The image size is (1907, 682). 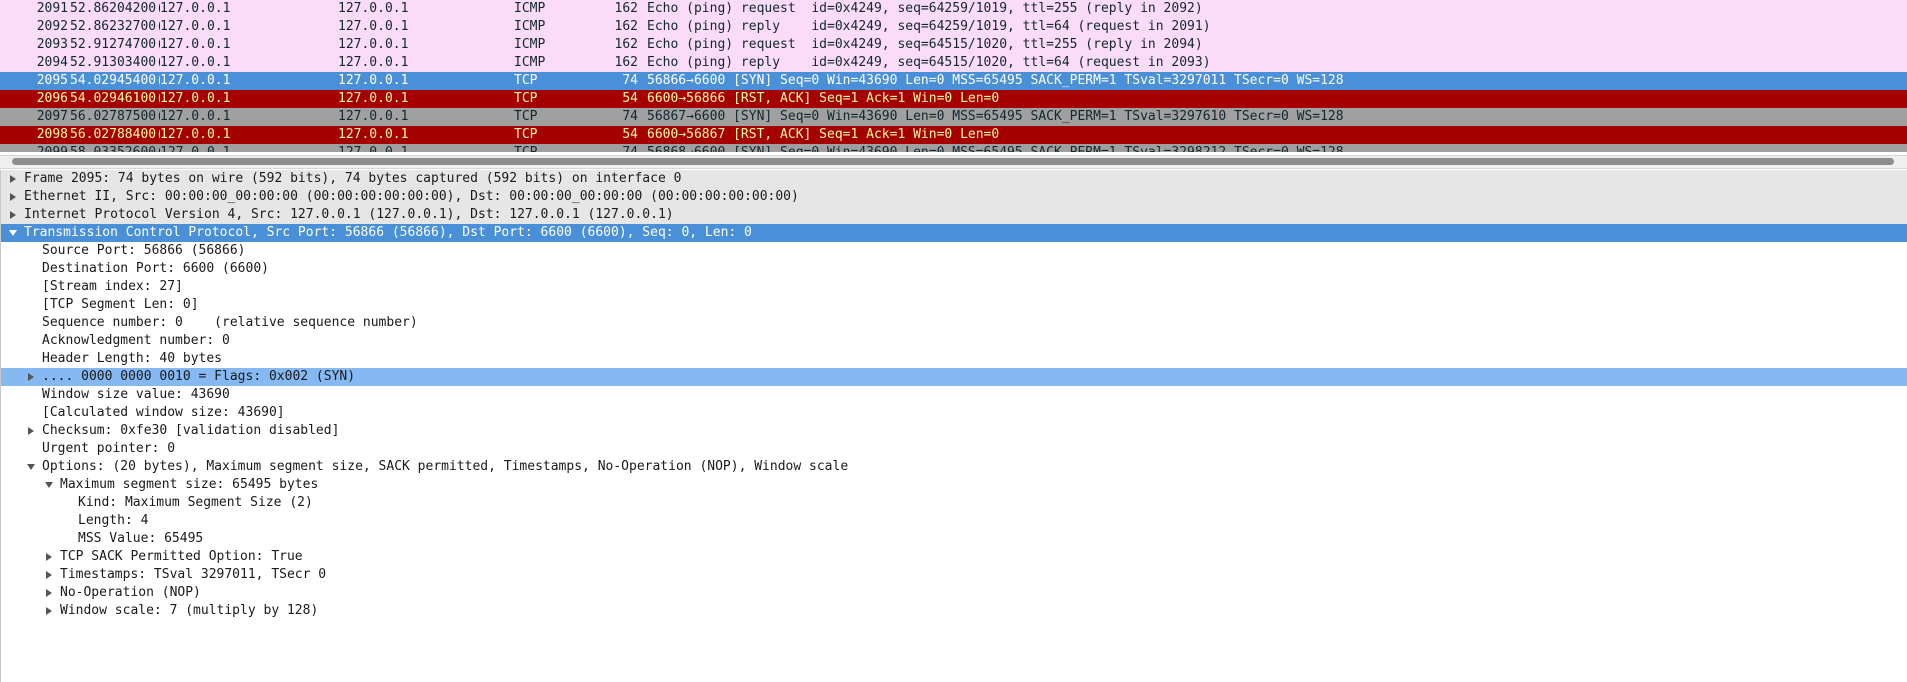 I want to click on tree-item-label: [Stream index: 27], so click(x=112, y=286).